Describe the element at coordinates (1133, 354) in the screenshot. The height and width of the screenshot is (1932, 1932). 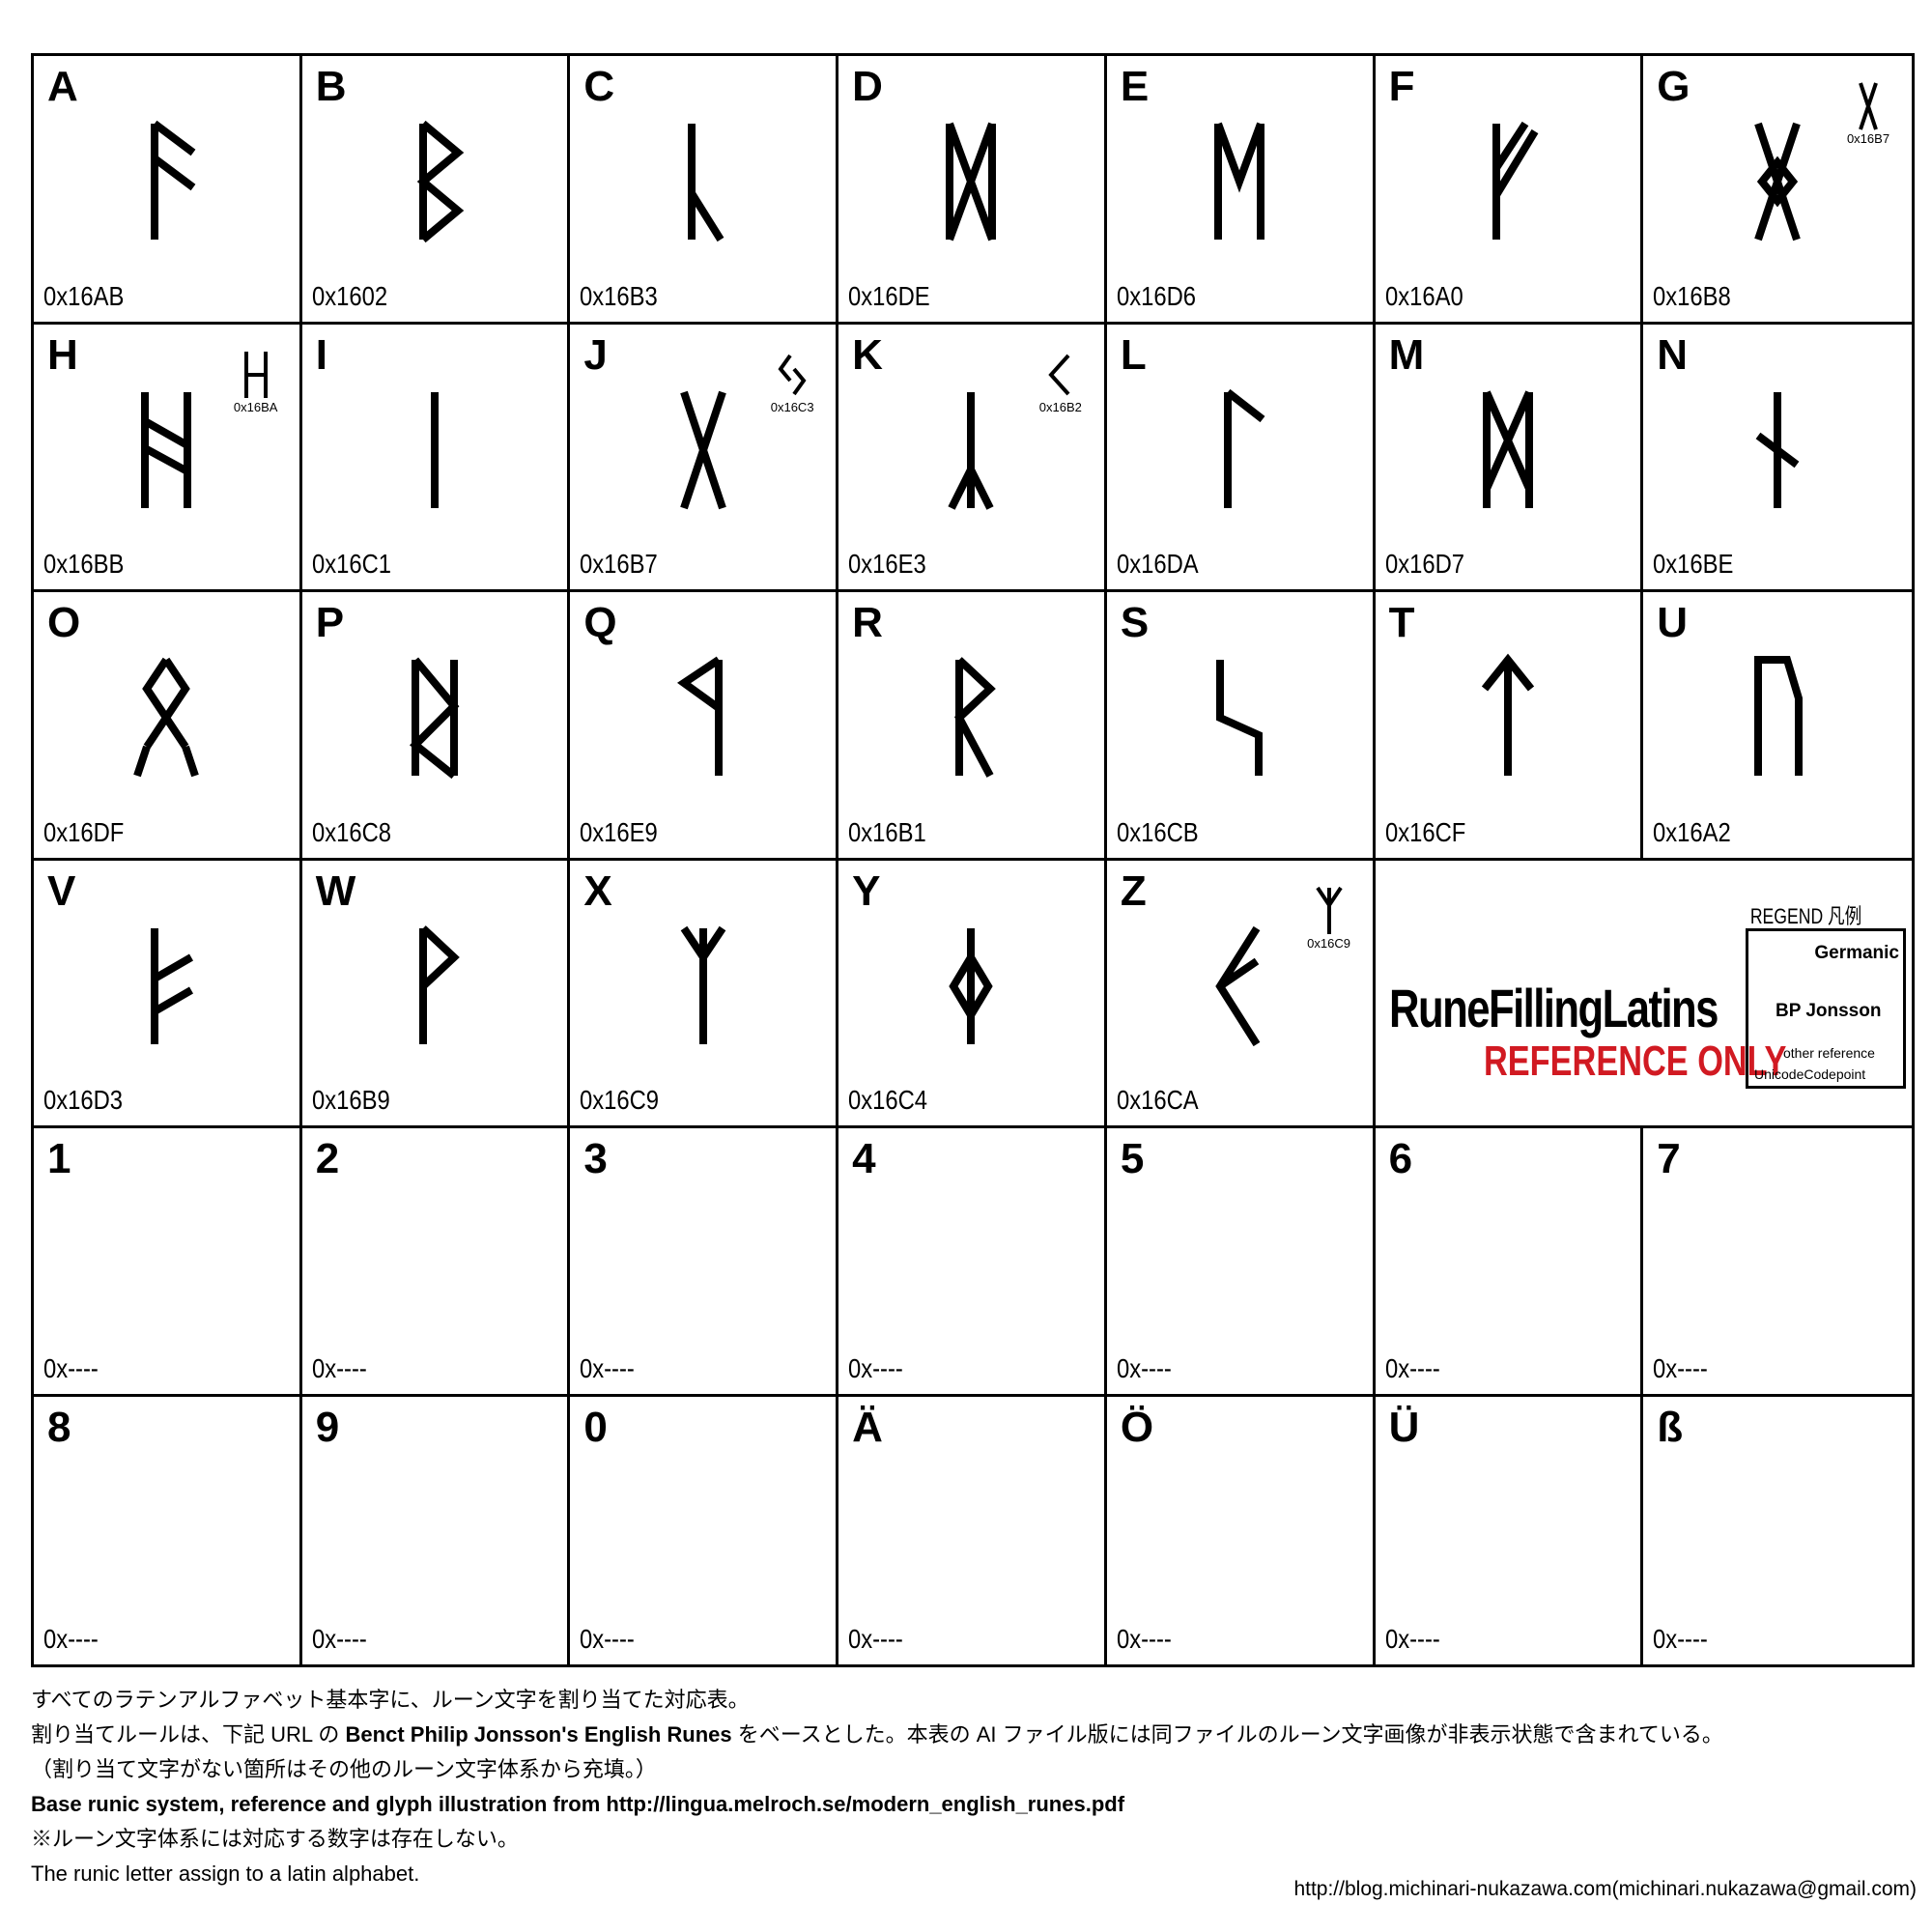
I see `latin-letter: L` at that location.